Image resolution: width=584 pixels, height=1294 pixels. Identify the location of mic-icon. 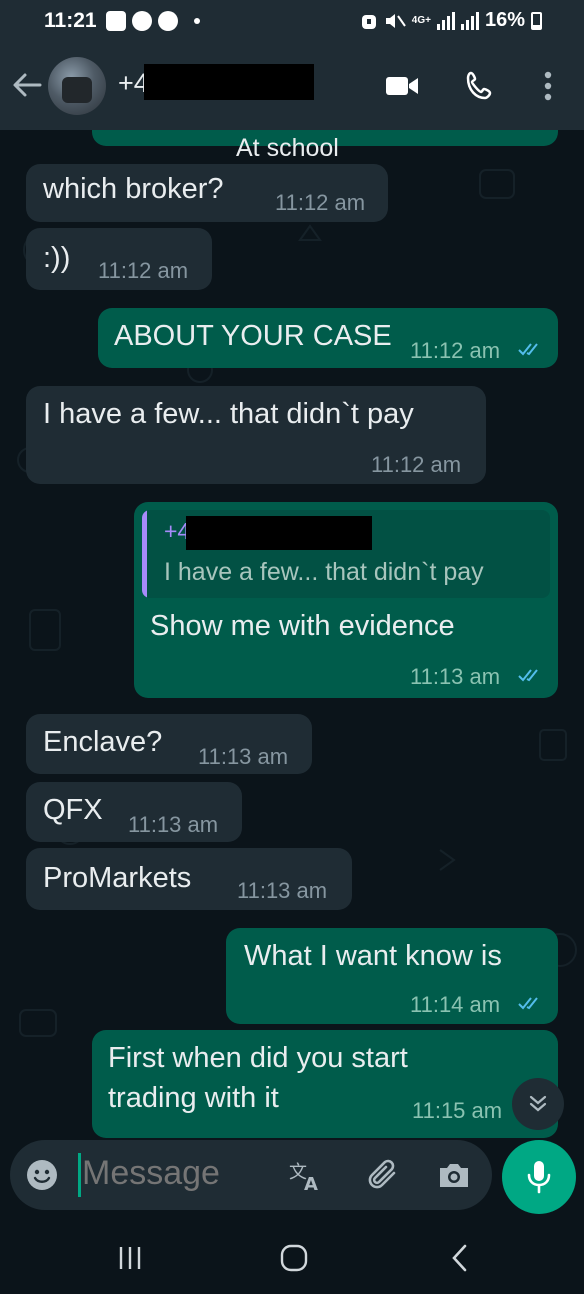
(539, 1177).